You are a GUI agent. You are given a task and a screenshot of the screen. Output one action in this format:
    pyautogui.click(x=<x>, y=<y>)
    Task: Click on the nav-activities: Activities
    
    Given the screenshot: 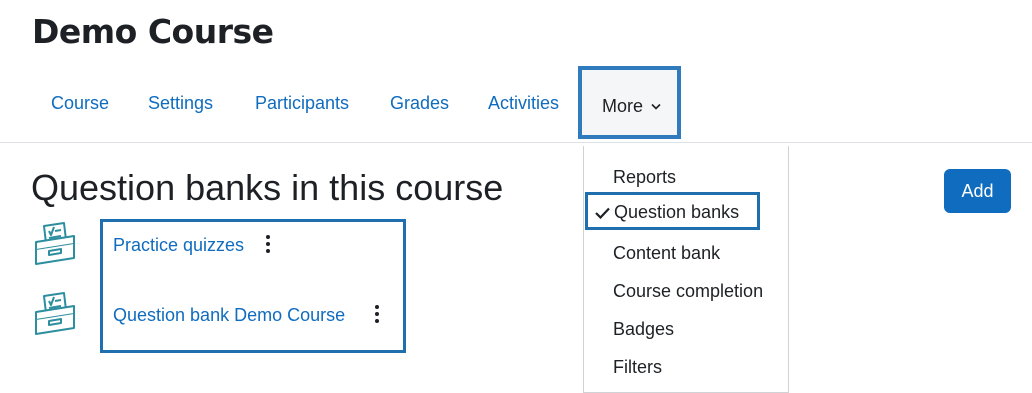 What is the action you would take?
    pyautogui.click(x=523, y=103)
    